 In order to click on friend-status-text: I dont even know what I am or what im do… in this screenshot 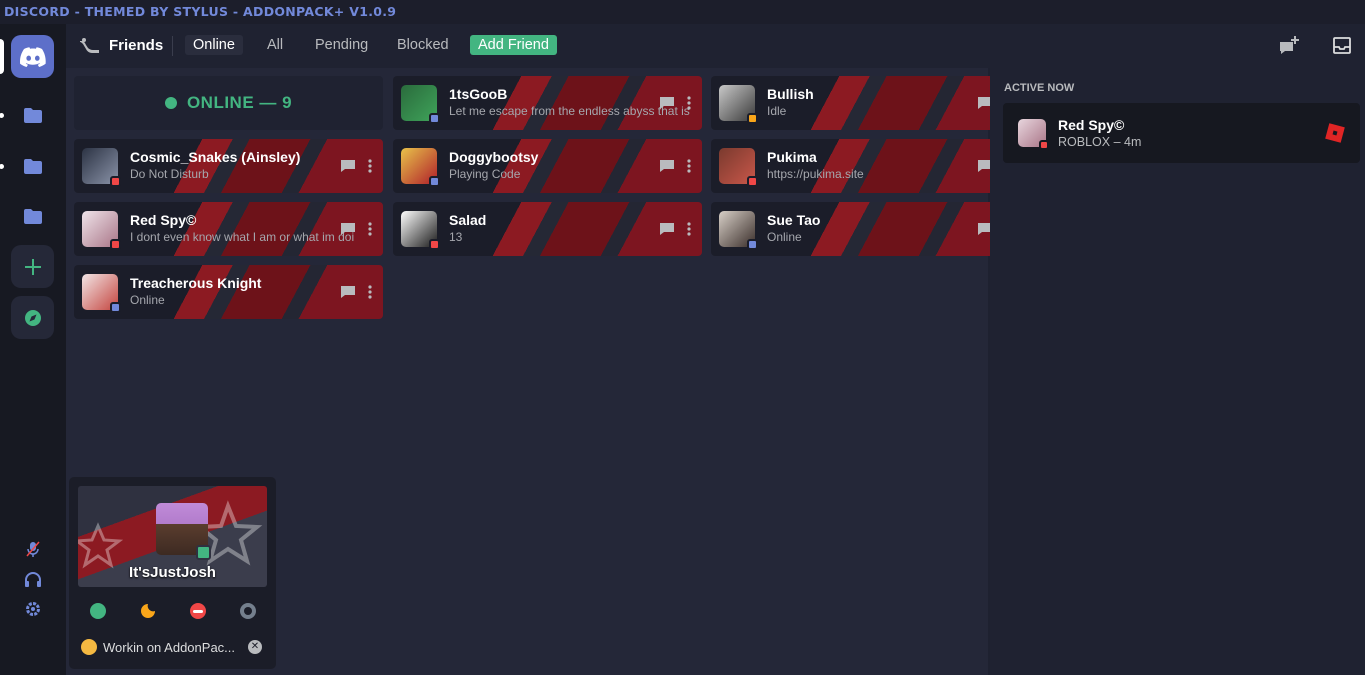, I will do `click(242, 237)`.